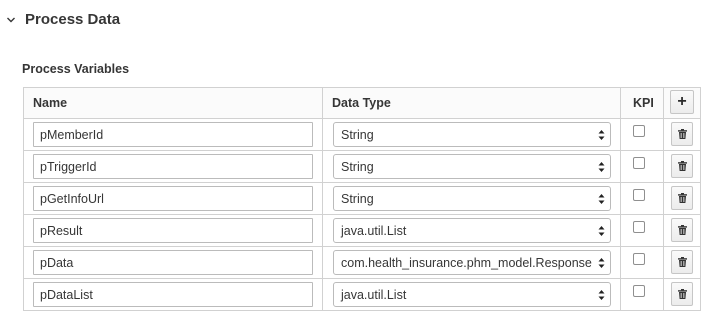  Describe the element at coordinates (173, 103) in the screenshot. I see `name-column-header: Name` at that location.